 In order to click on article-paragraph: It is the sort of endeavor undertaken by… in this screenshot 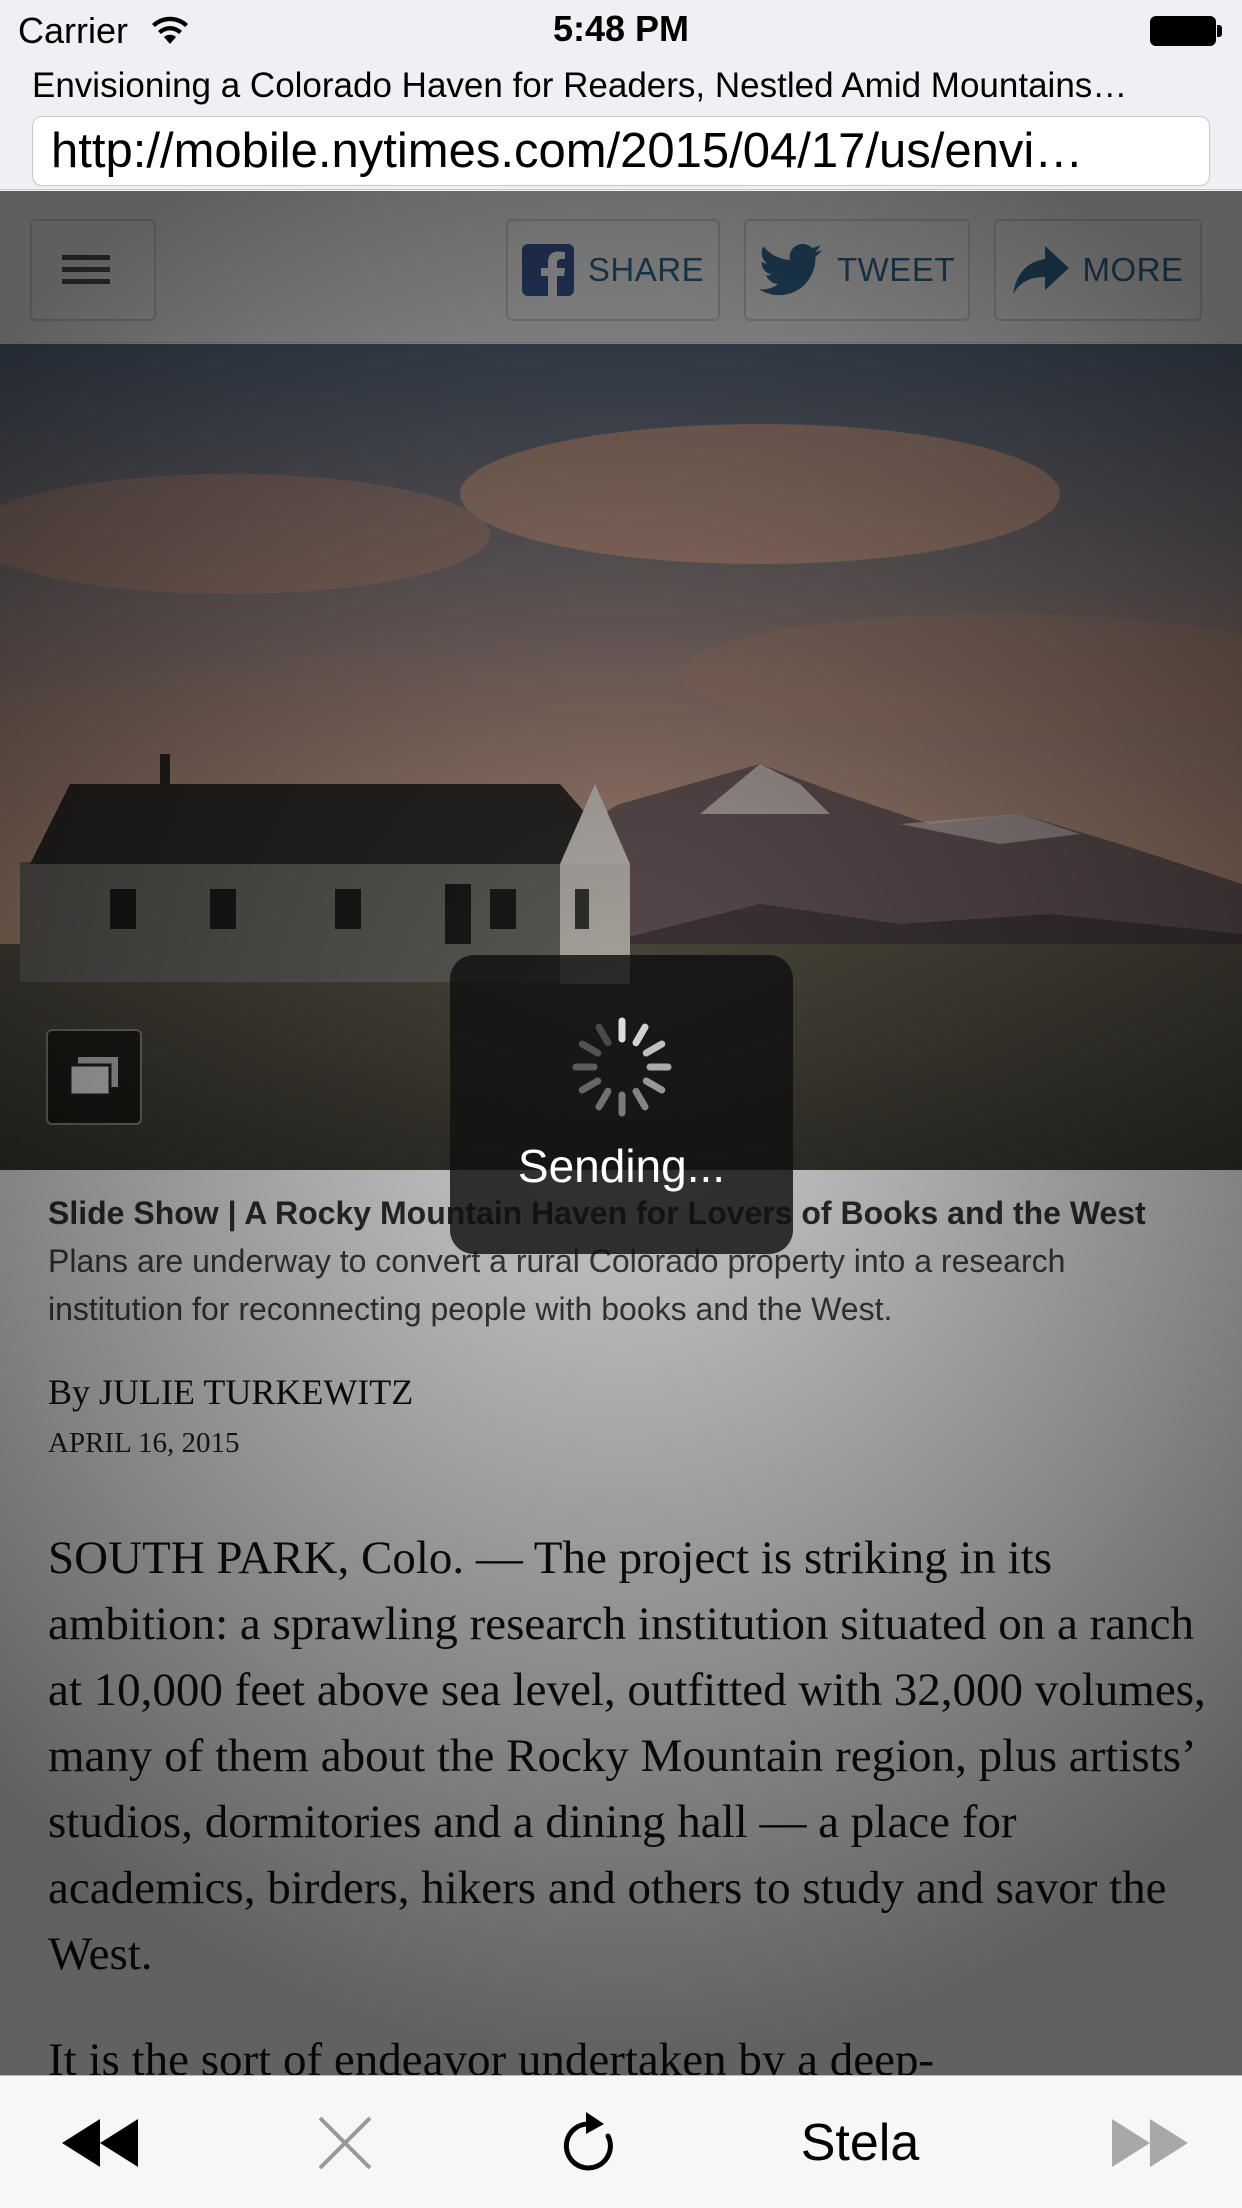, I will do `click(491, 2054)`.